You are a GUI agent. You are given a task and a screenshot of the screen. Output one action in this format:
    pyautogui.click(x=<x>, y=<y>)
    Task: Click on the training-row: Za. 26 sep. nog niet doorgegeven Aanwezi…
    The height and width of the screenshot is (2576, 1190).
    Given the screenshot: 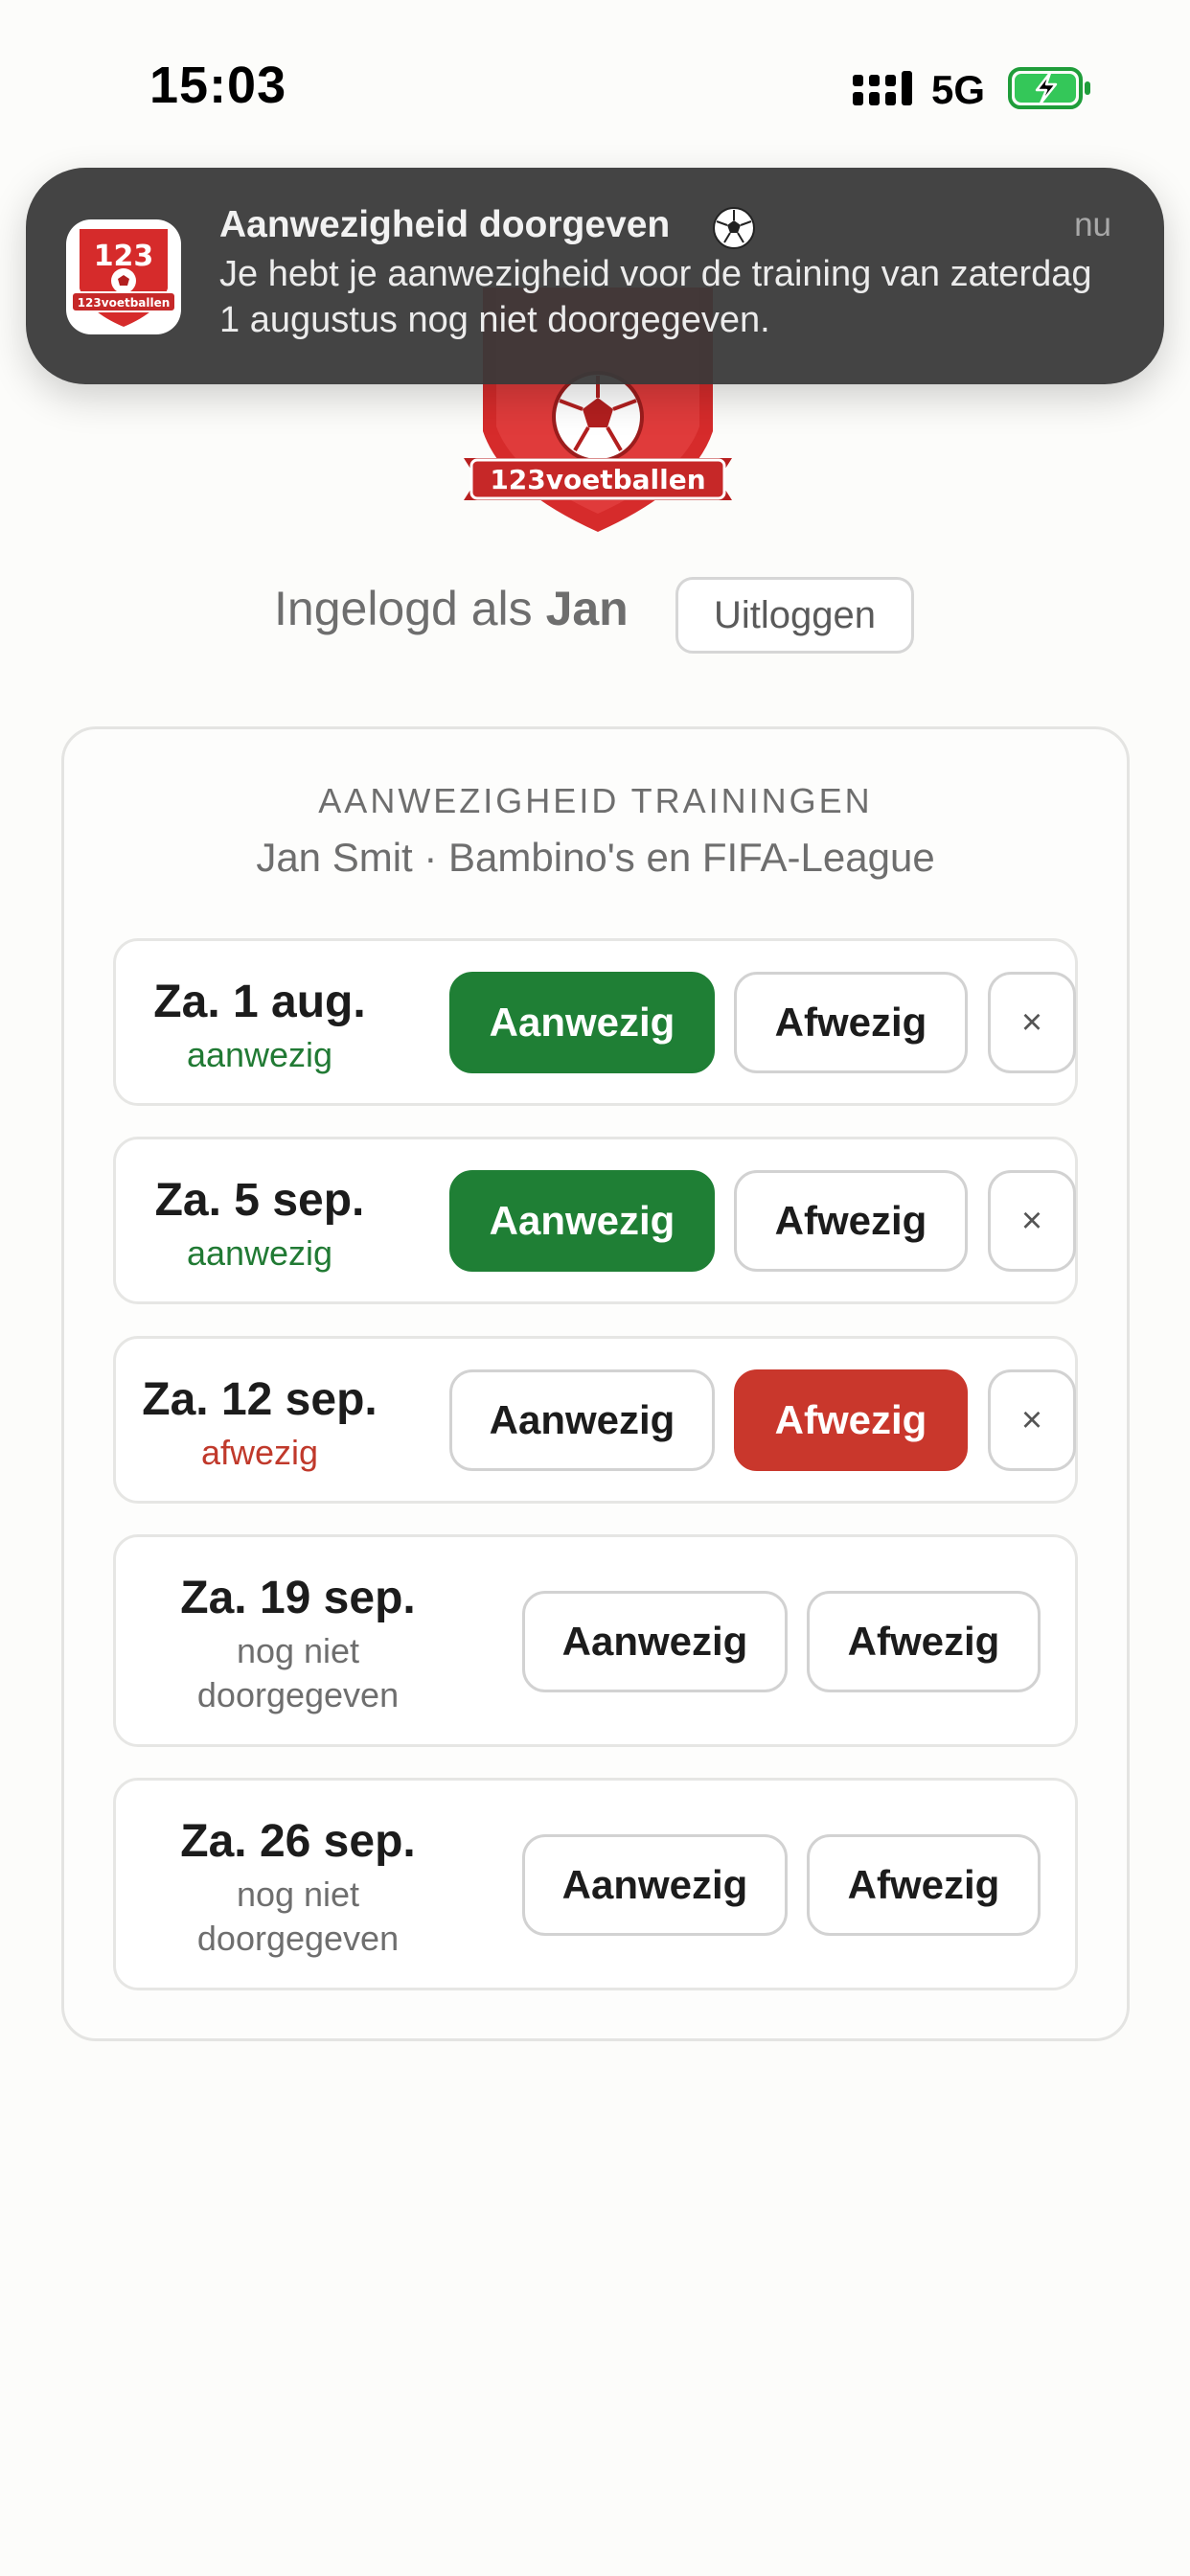 What is the action you would take?
    pyautogui.click(x=595, y=1884)
    